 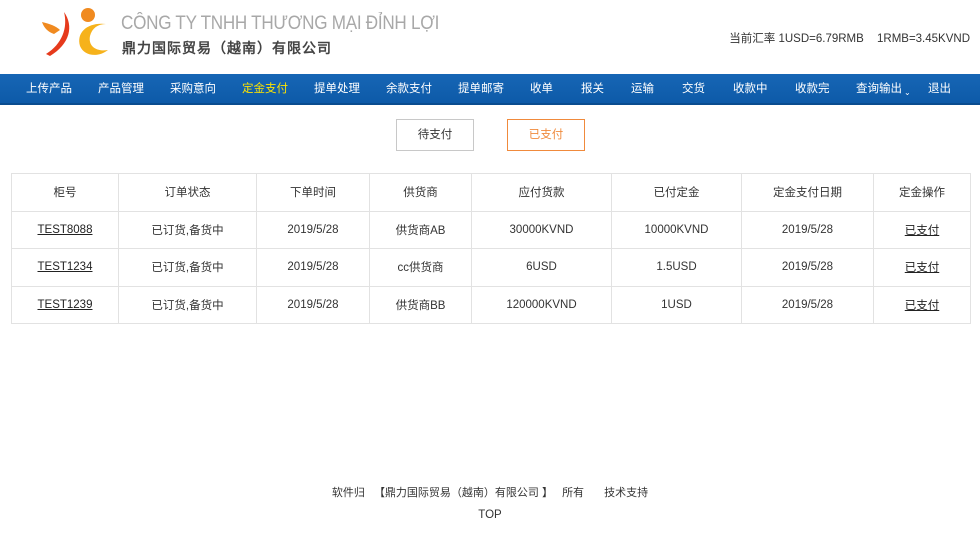 What do you see at coordinates (642, 89) in the screenshot?
I see `nav-item-transport: 运输` at bounding box center [642, 89].